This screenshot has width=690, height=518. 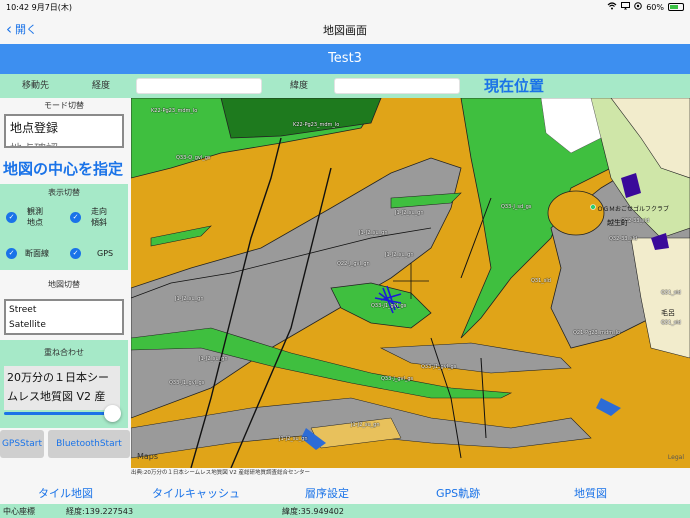 What do you see at coordinates (64, 325) in the screenshot?
I see `map-type-satellite: Satellite` at bounding box center [64, 325].